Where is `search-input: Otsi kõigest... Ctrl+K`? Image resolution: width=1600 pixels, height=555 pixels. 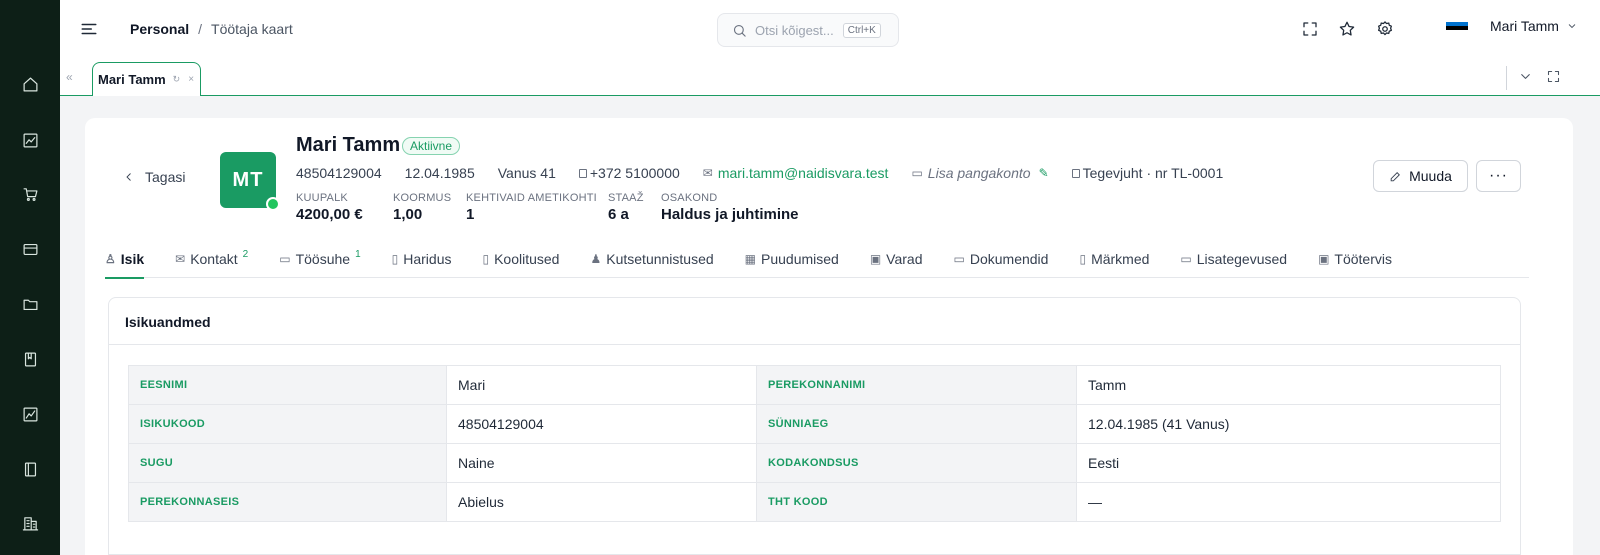 search-input: Otsi kõigest... Ctrl+K is located at coordinates (808, 30).